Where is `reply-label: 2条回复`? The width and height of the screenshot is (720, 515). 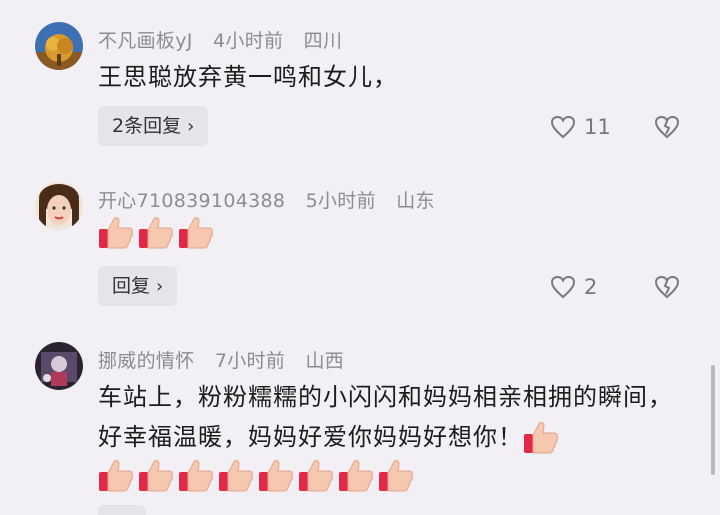 reply-label: 2条回复 is located at coordinates (147, 126).